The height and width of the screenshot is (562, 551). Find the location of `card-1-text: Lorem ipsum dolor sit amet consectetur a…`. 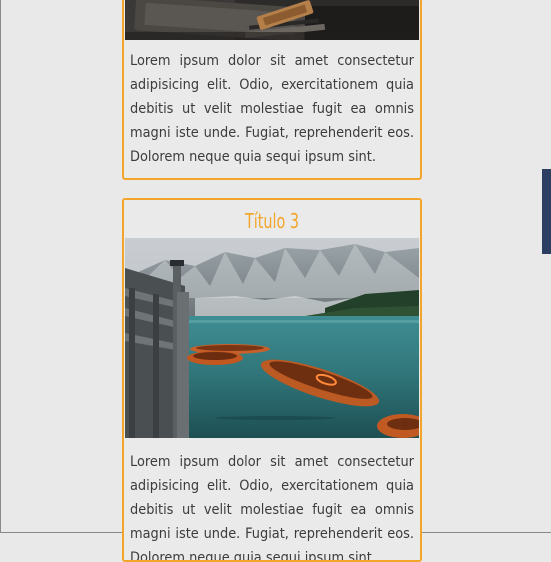

card-1-text: Lorem ipsum dolor sit amet consectetur a… is located at coordinates (272, 109).